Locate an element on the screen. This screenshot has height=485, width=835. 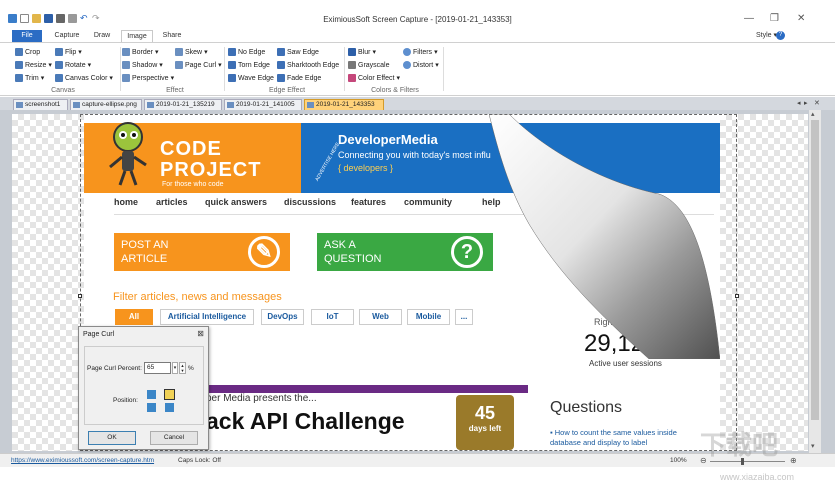
scrollbar-thumb is located at coordinates (815, 270).